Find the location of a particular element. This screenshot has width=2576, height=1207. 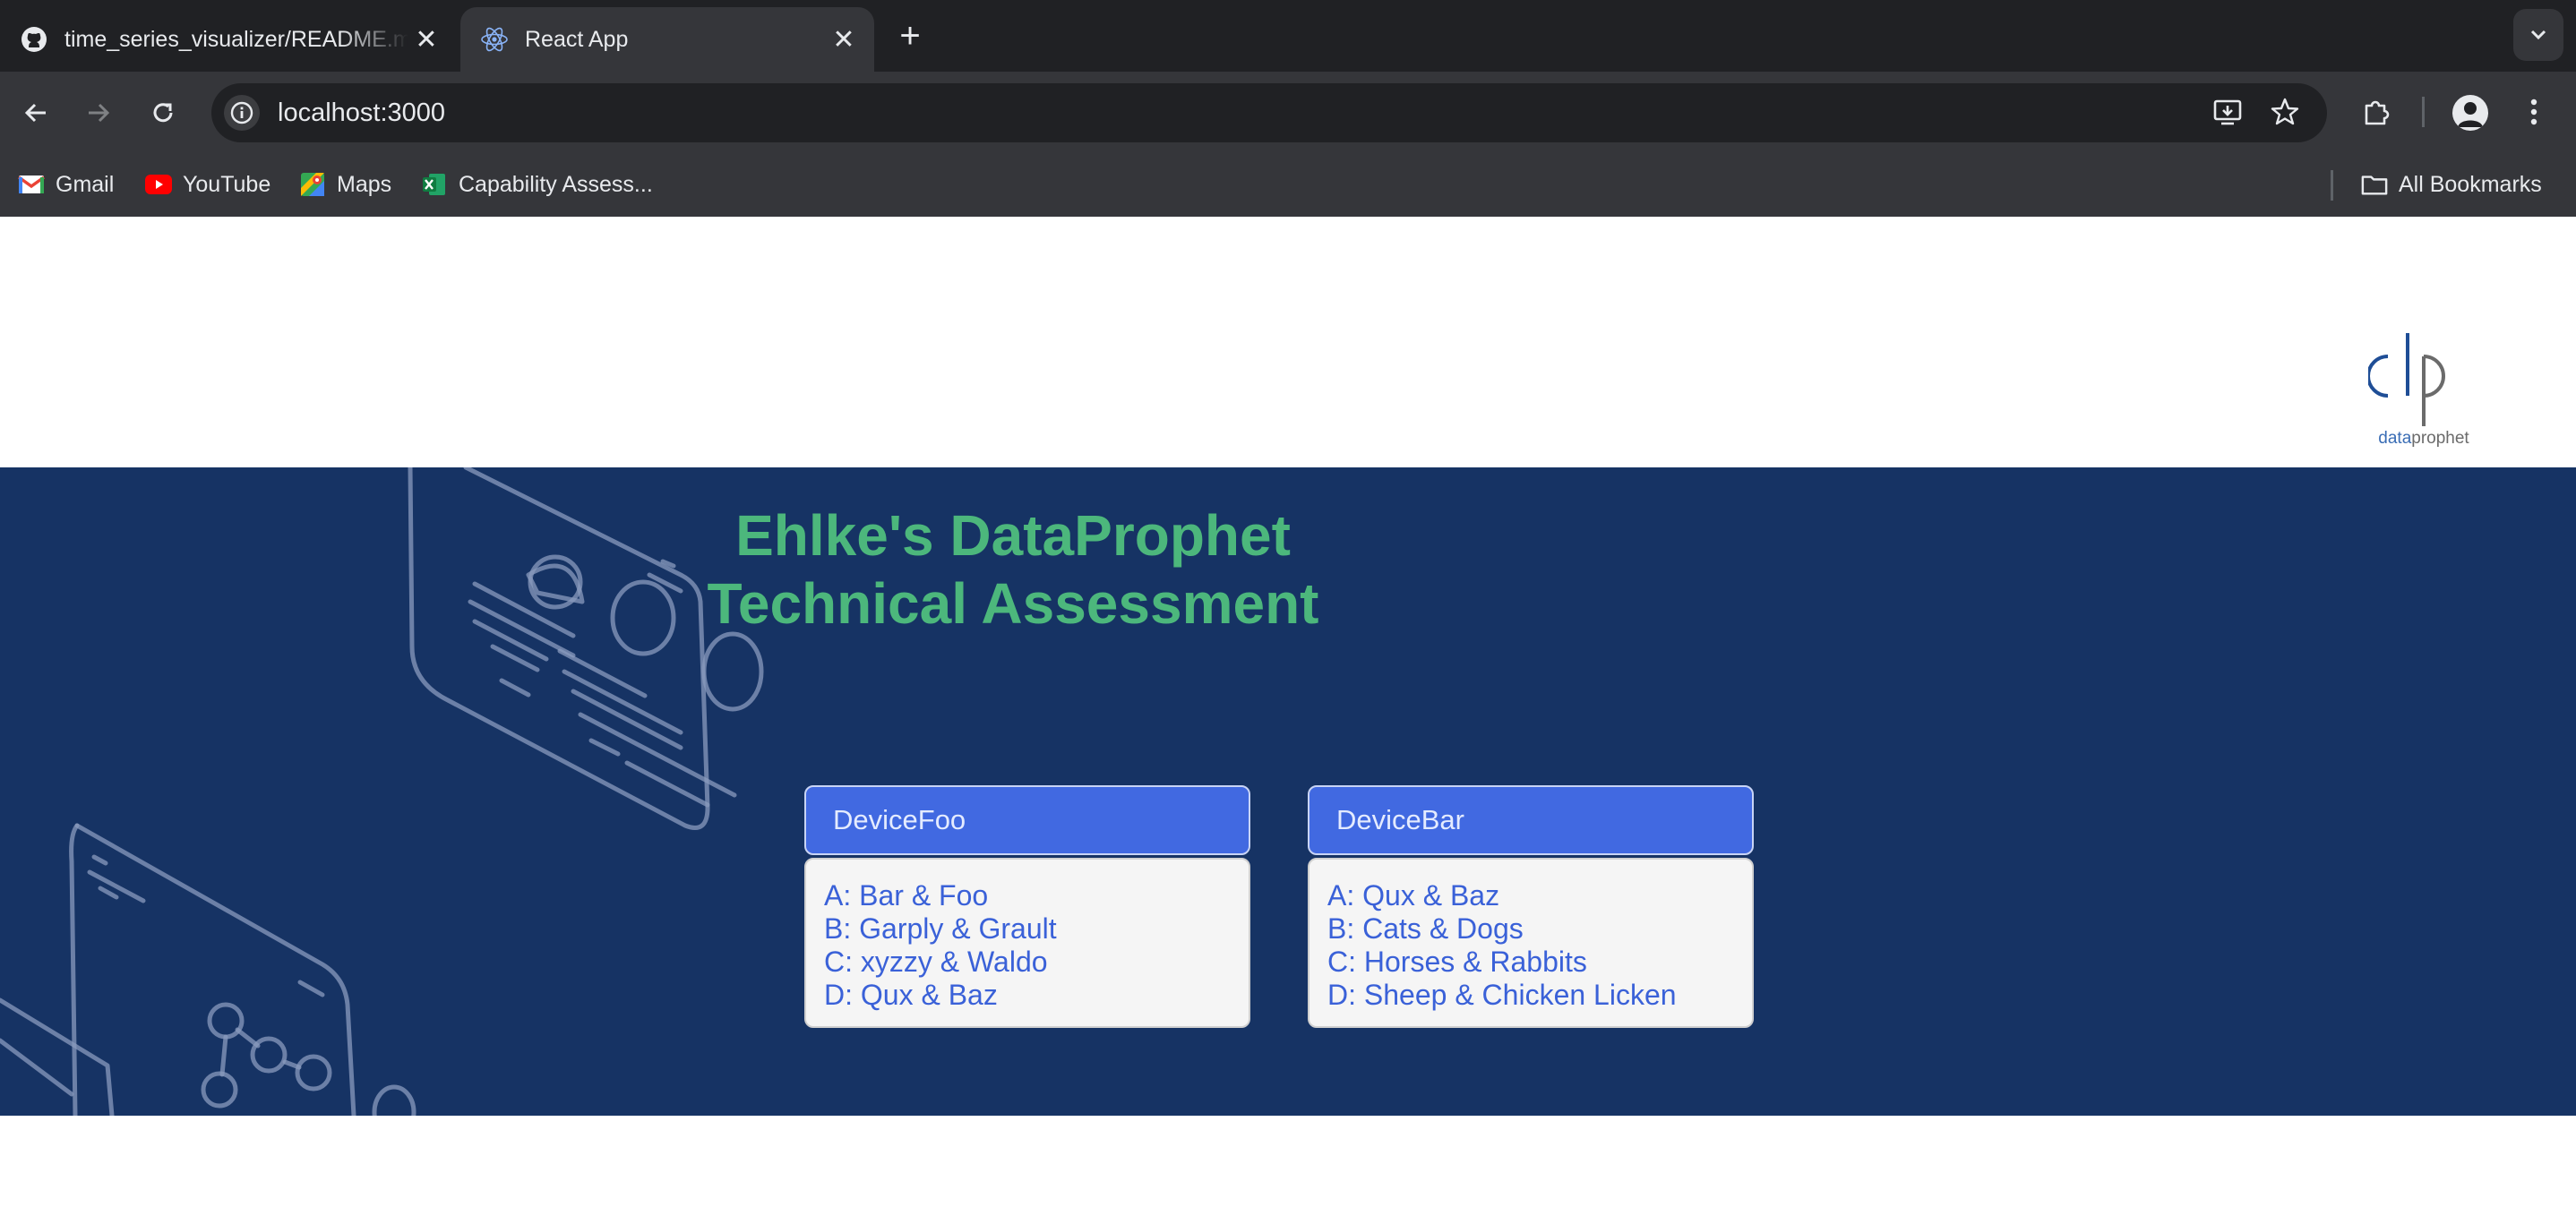

arrow-left-icon is located at coordinates (35, 113).